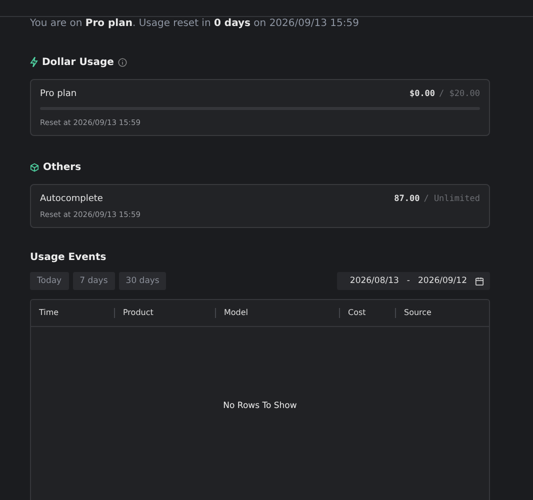 This screenshot has height=500, width=533. I want to click on limit-amount: / $20.00, so click(459, 94).